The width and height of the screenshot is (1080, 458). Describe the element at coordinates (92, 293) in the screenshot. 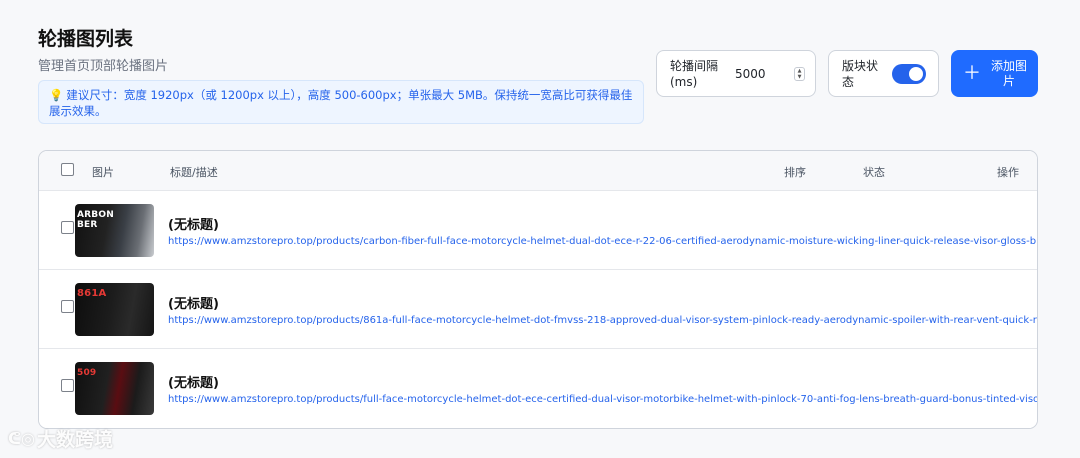

I see `thumbnail-text: 861A` at that location.